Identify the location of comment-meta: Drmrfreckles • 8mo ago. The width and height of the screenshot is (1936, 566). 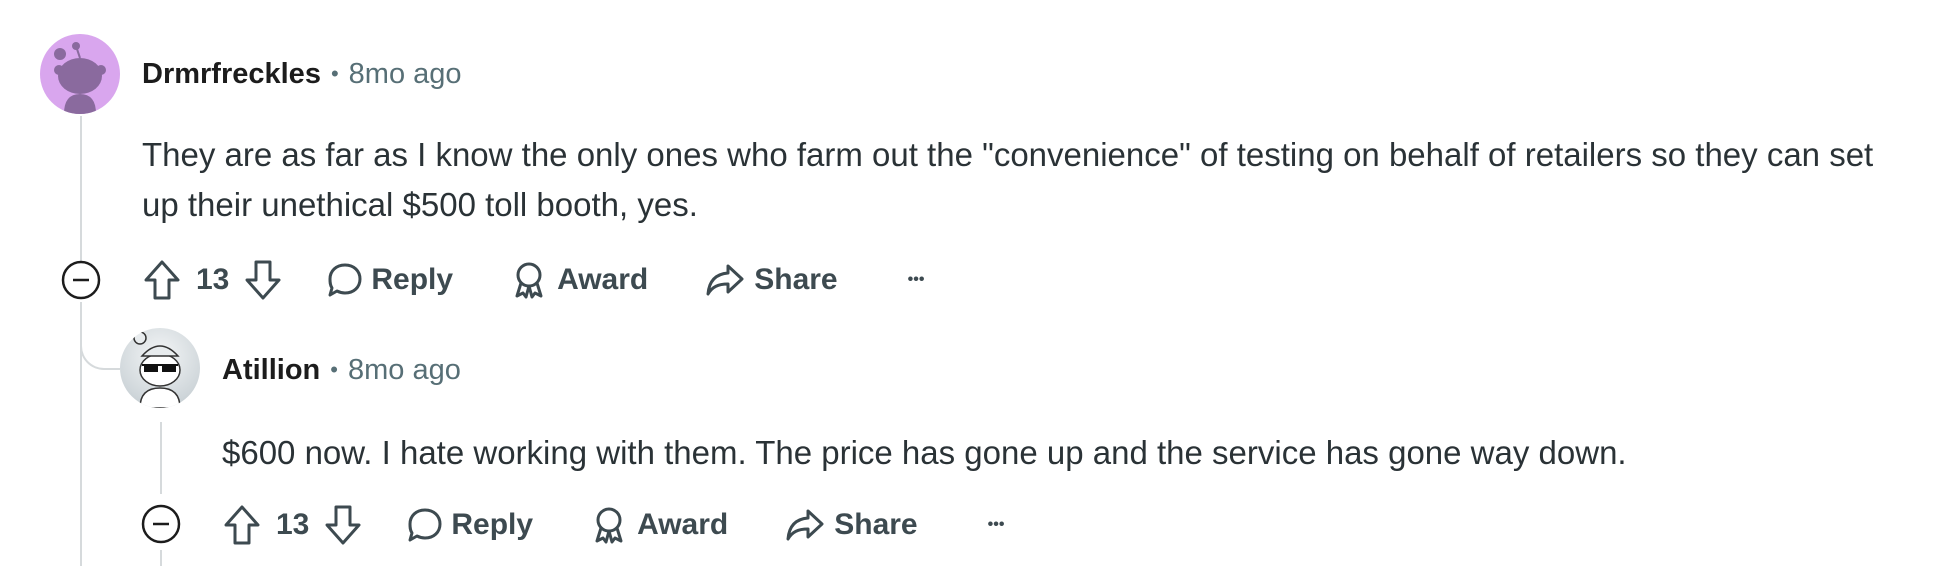
(302, 74).